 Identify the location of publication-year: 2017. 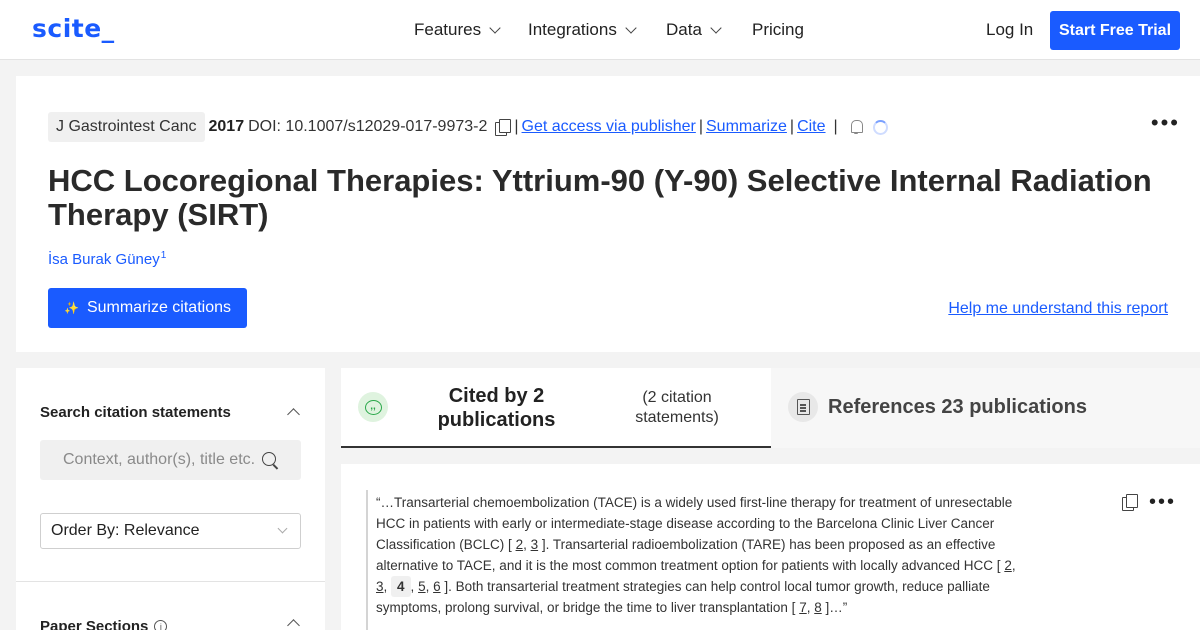
(226, 126).